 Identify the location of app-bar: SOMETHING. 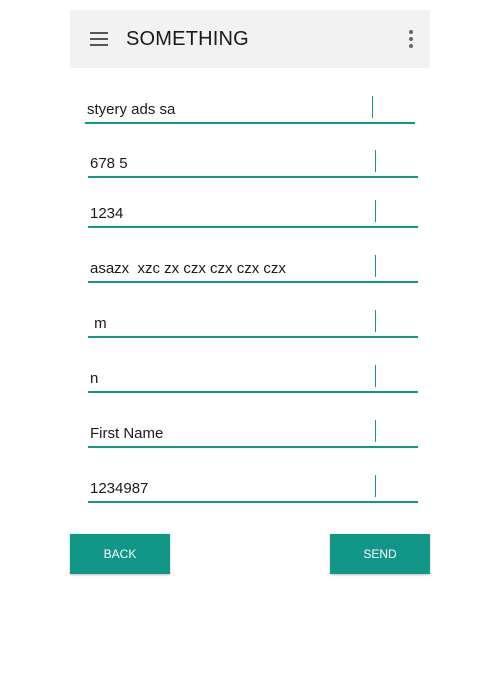
(250, 39).